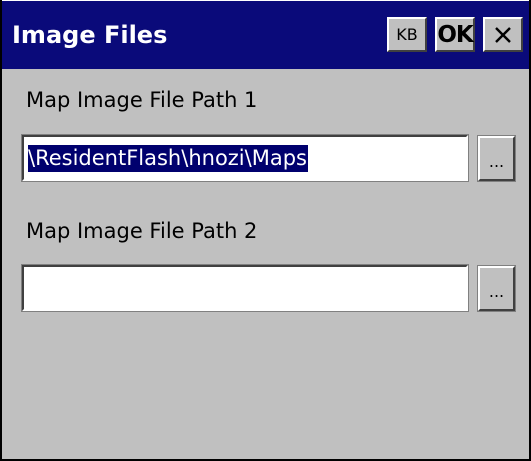  Describe the element at coordinates (142, 100) in the screenshot. I see `path1-label: Map Image File Path 1` at that location.